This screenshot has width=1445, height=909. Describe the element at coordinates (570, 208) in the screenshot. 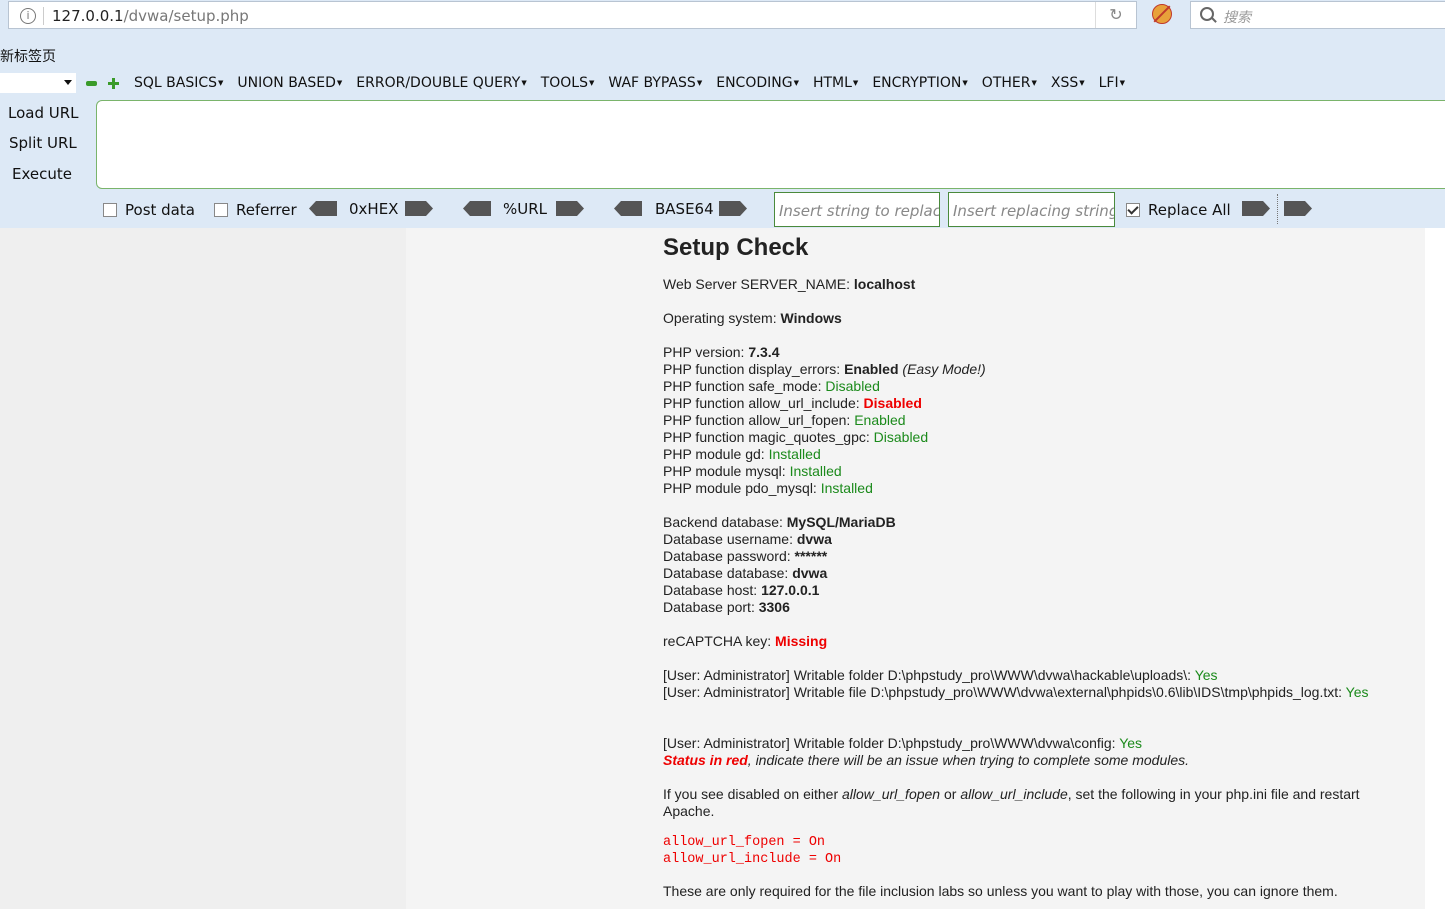

I see `url-encode-arrow-icon` at that location.